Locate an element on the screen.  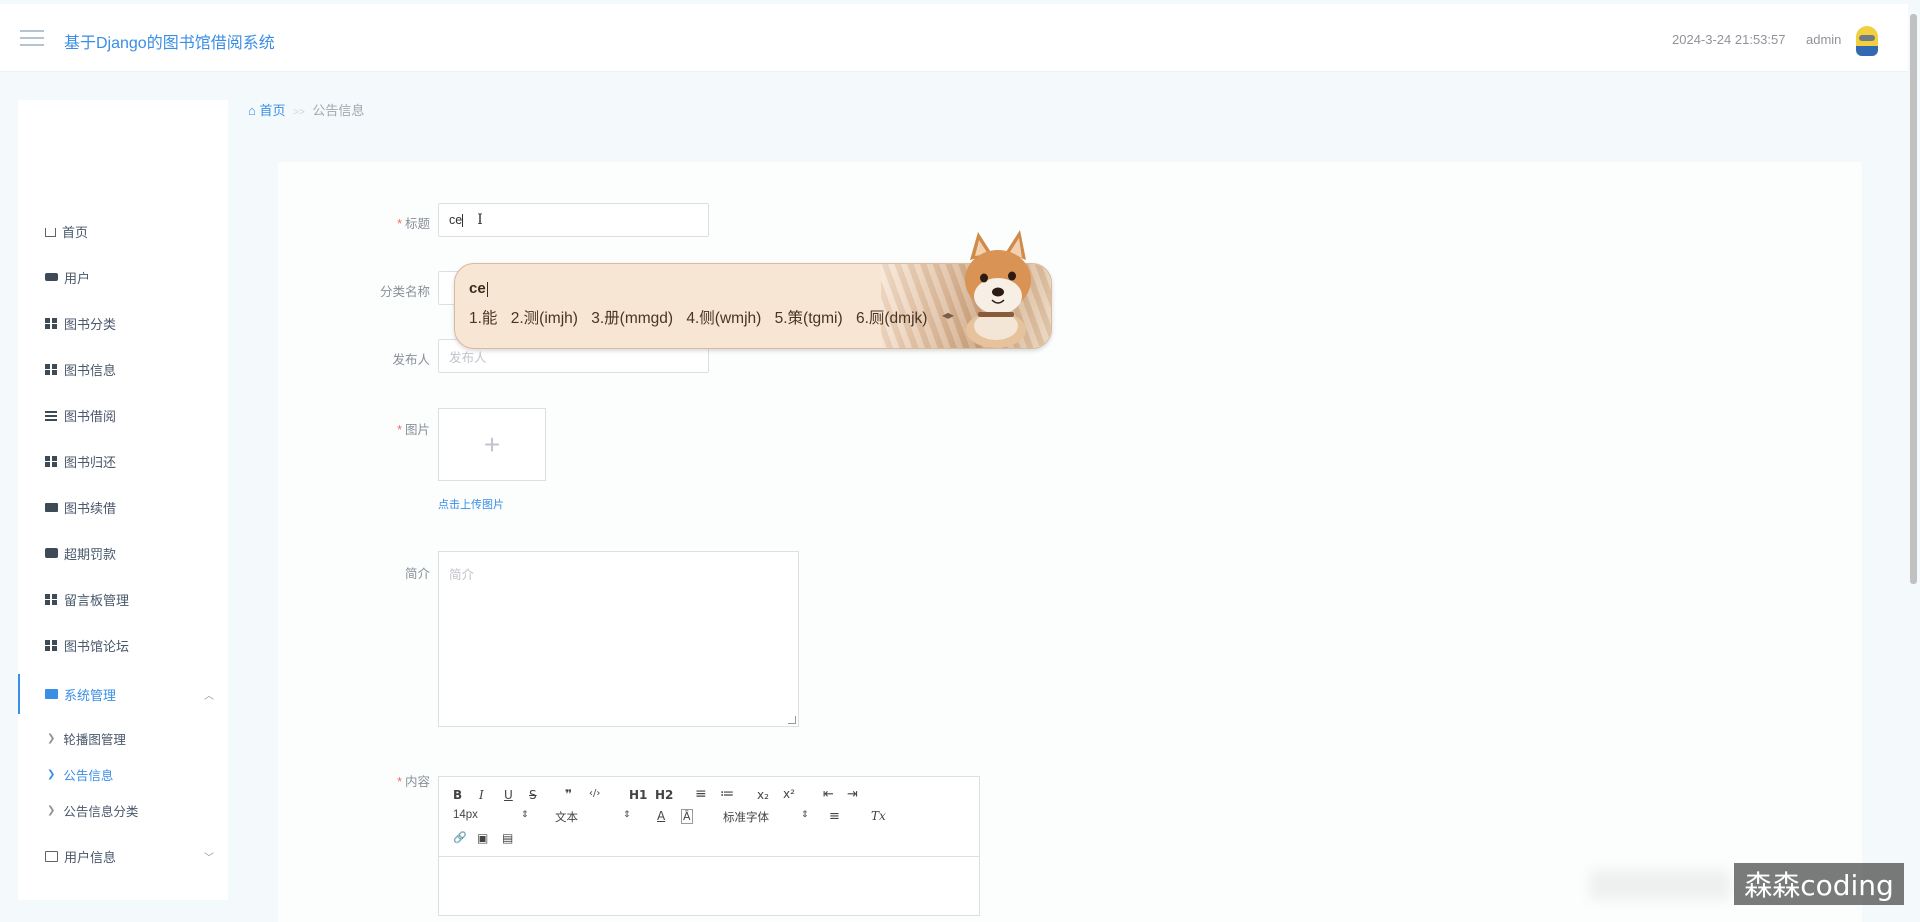
upload-hint: 点击上传图片 is located at coordinates (471, 504).